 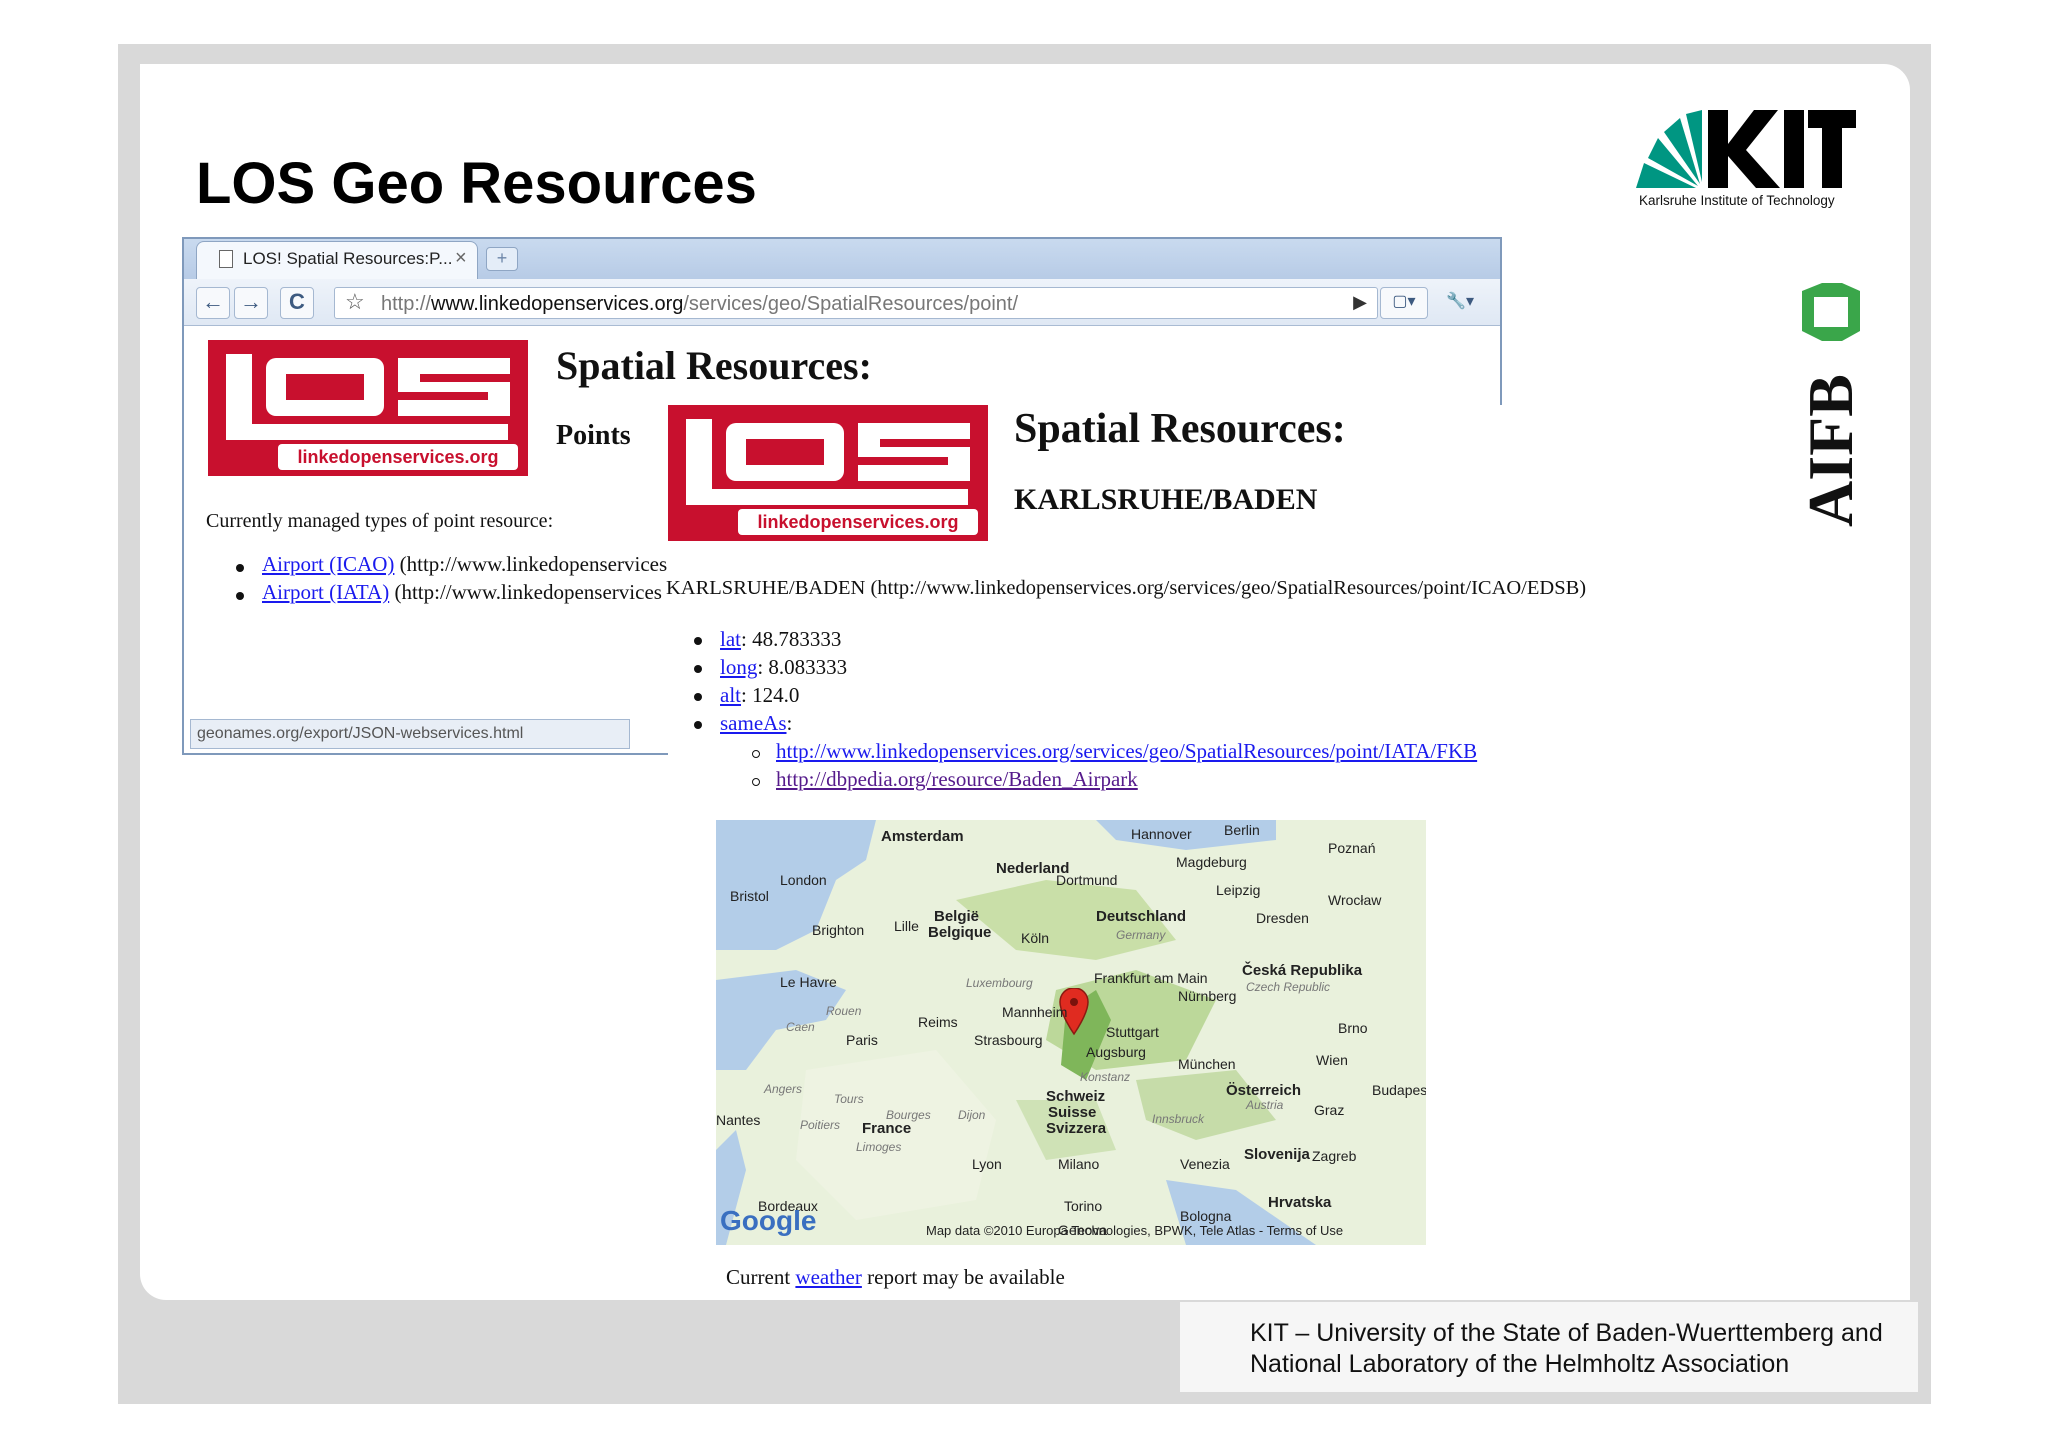 I want to click on map-city-label: Svizzera, so click(x=1076, y=1128).